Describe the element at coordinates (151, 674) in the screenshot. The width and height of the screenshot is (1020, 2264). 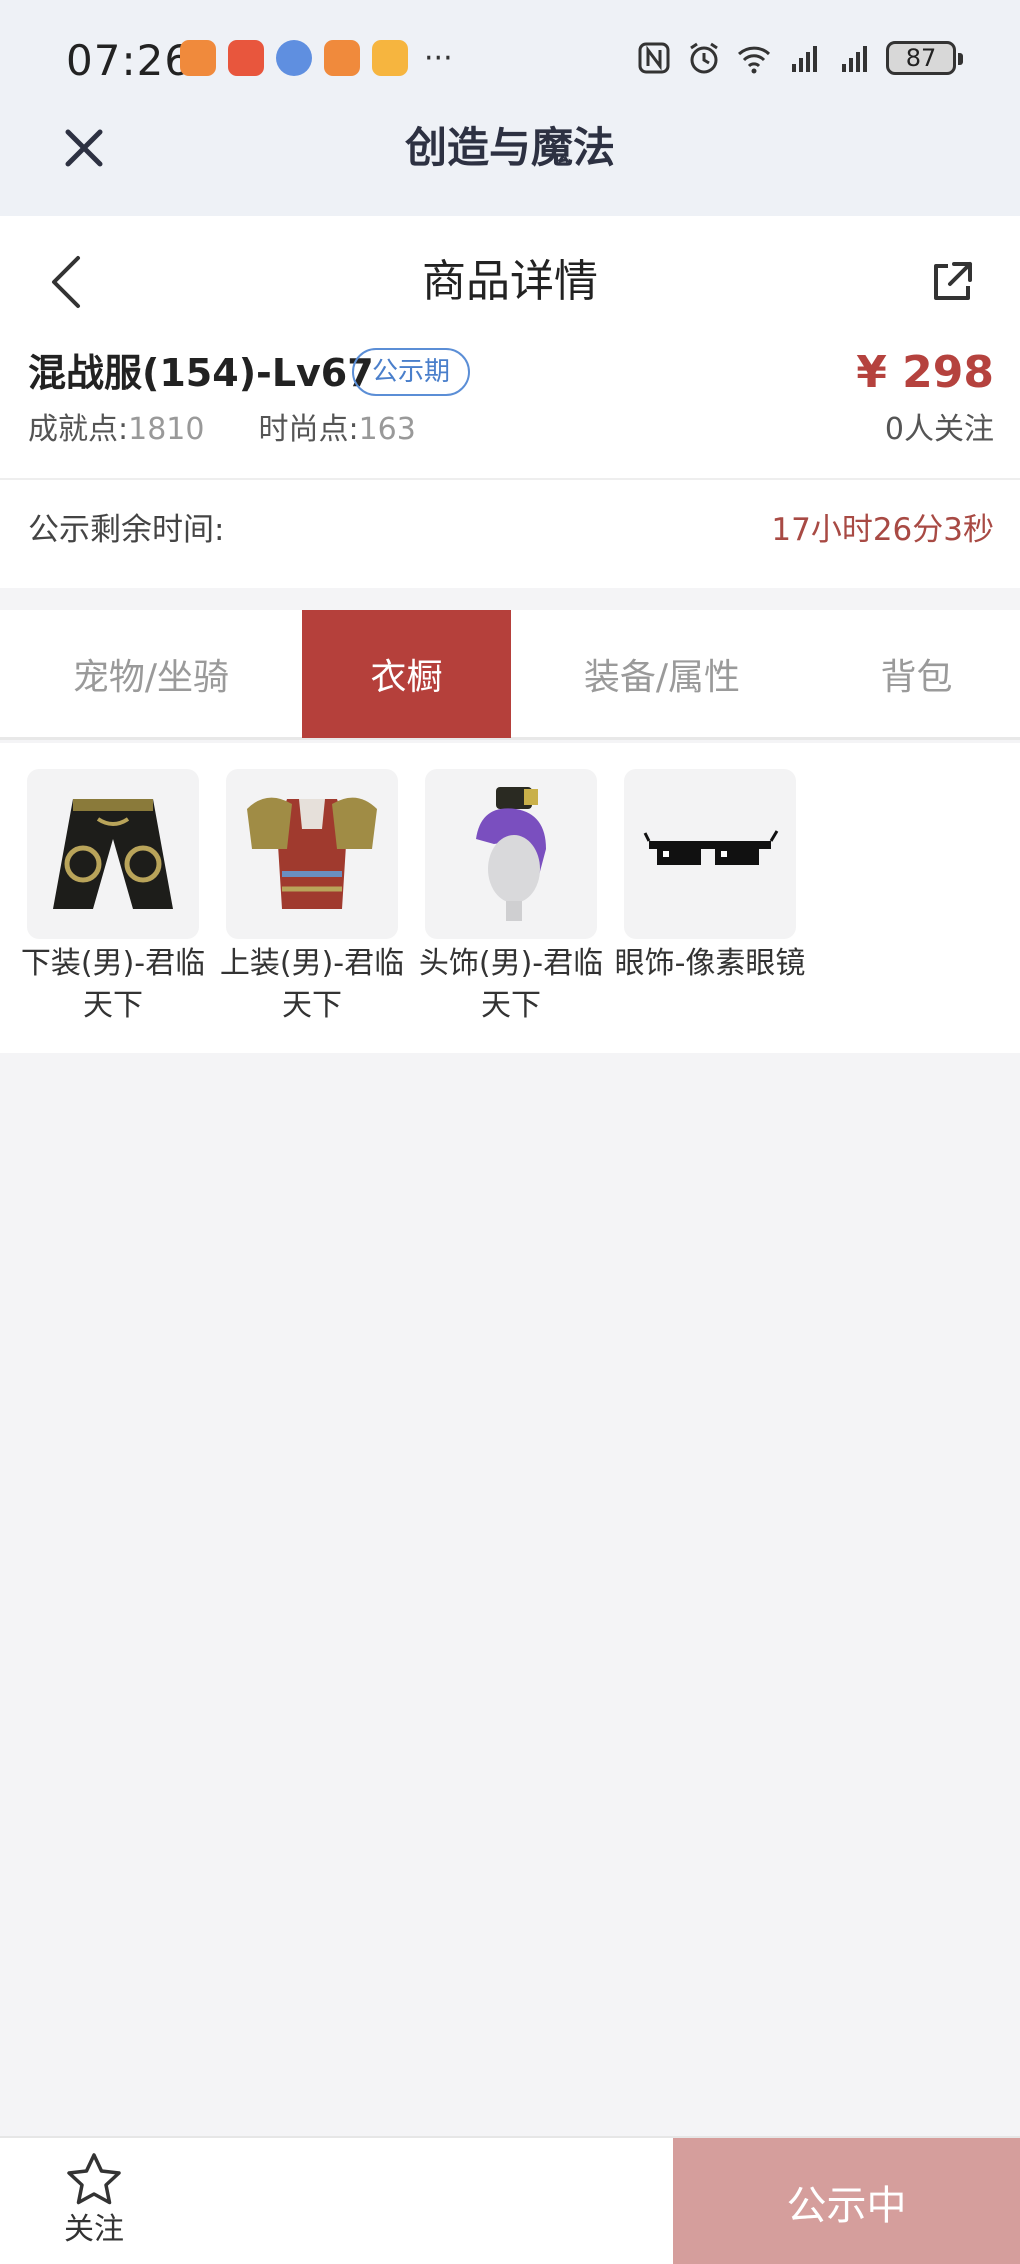
I see `tab-pets-mounts: 宠物/坐骑` at that location.